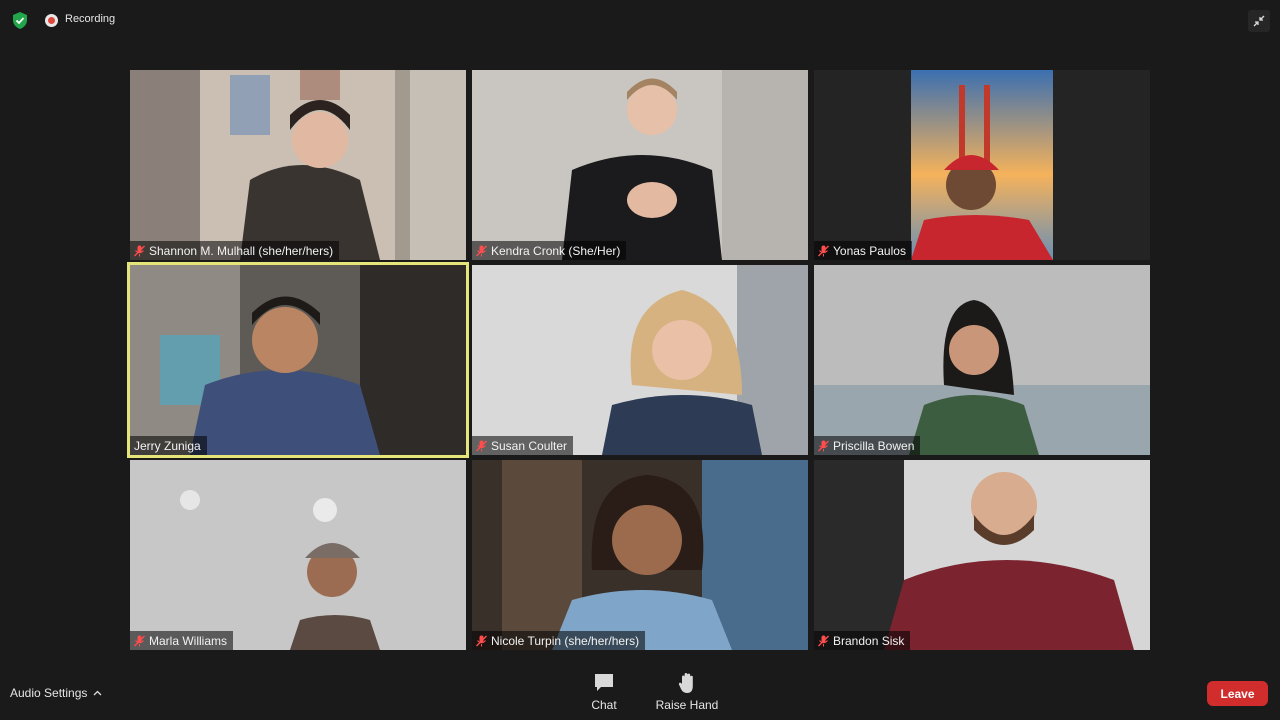 This screenshot has width=1280, height=720. What do you see at coordinates (869, 640) in the screenshot?
I see `participant-name: Brandon Sisk` at bounding box center [869, 640].